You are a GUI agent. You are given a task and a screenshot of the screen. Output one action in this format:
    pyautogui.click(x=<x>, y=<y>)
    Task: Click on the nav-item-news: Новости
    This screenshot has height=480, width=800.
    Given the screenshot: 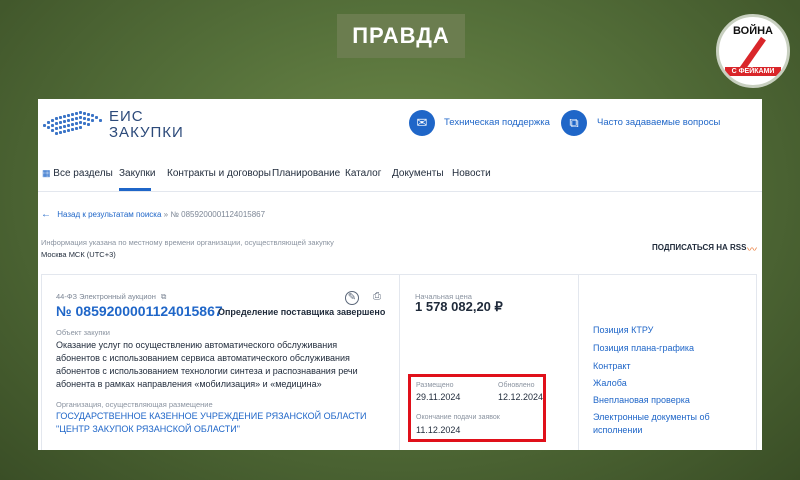 What is the action you would take?
    pyautogui.click(x=471, y=173)
    